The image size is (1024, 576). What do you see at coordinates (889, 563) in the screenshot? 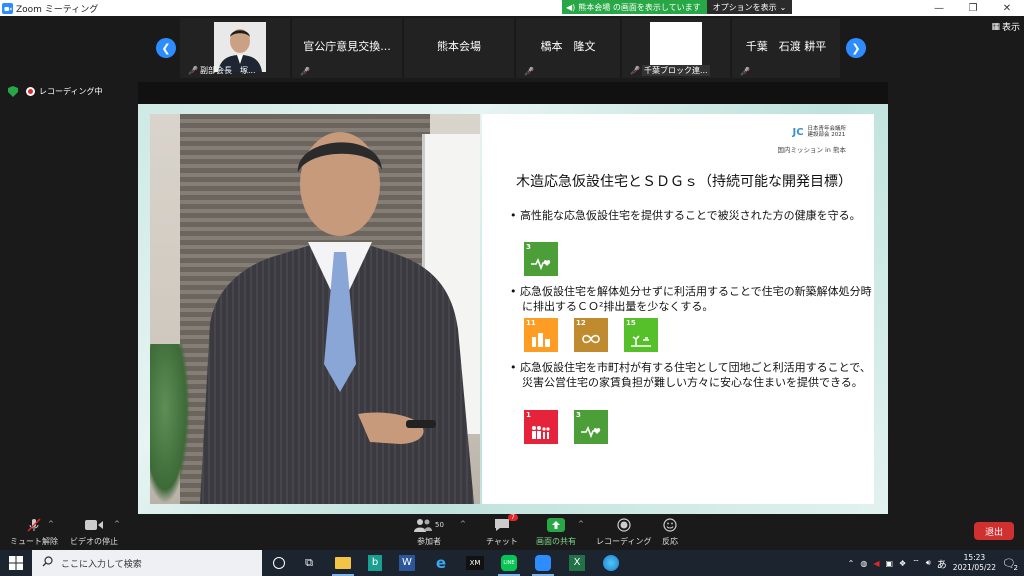
I see `security-icon: ▣` at bounding box center [889, 563].